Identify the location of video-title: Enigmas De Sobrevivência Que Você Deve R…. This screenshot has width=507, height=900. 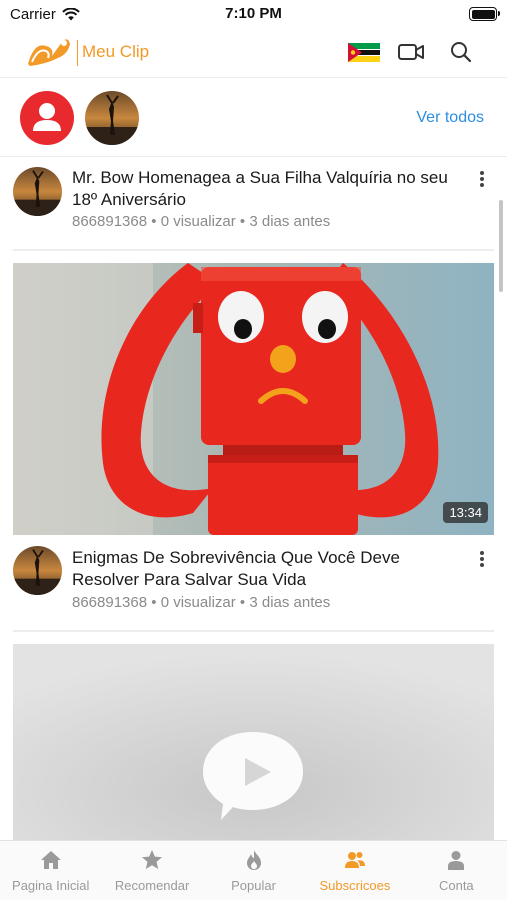
(269, 569).